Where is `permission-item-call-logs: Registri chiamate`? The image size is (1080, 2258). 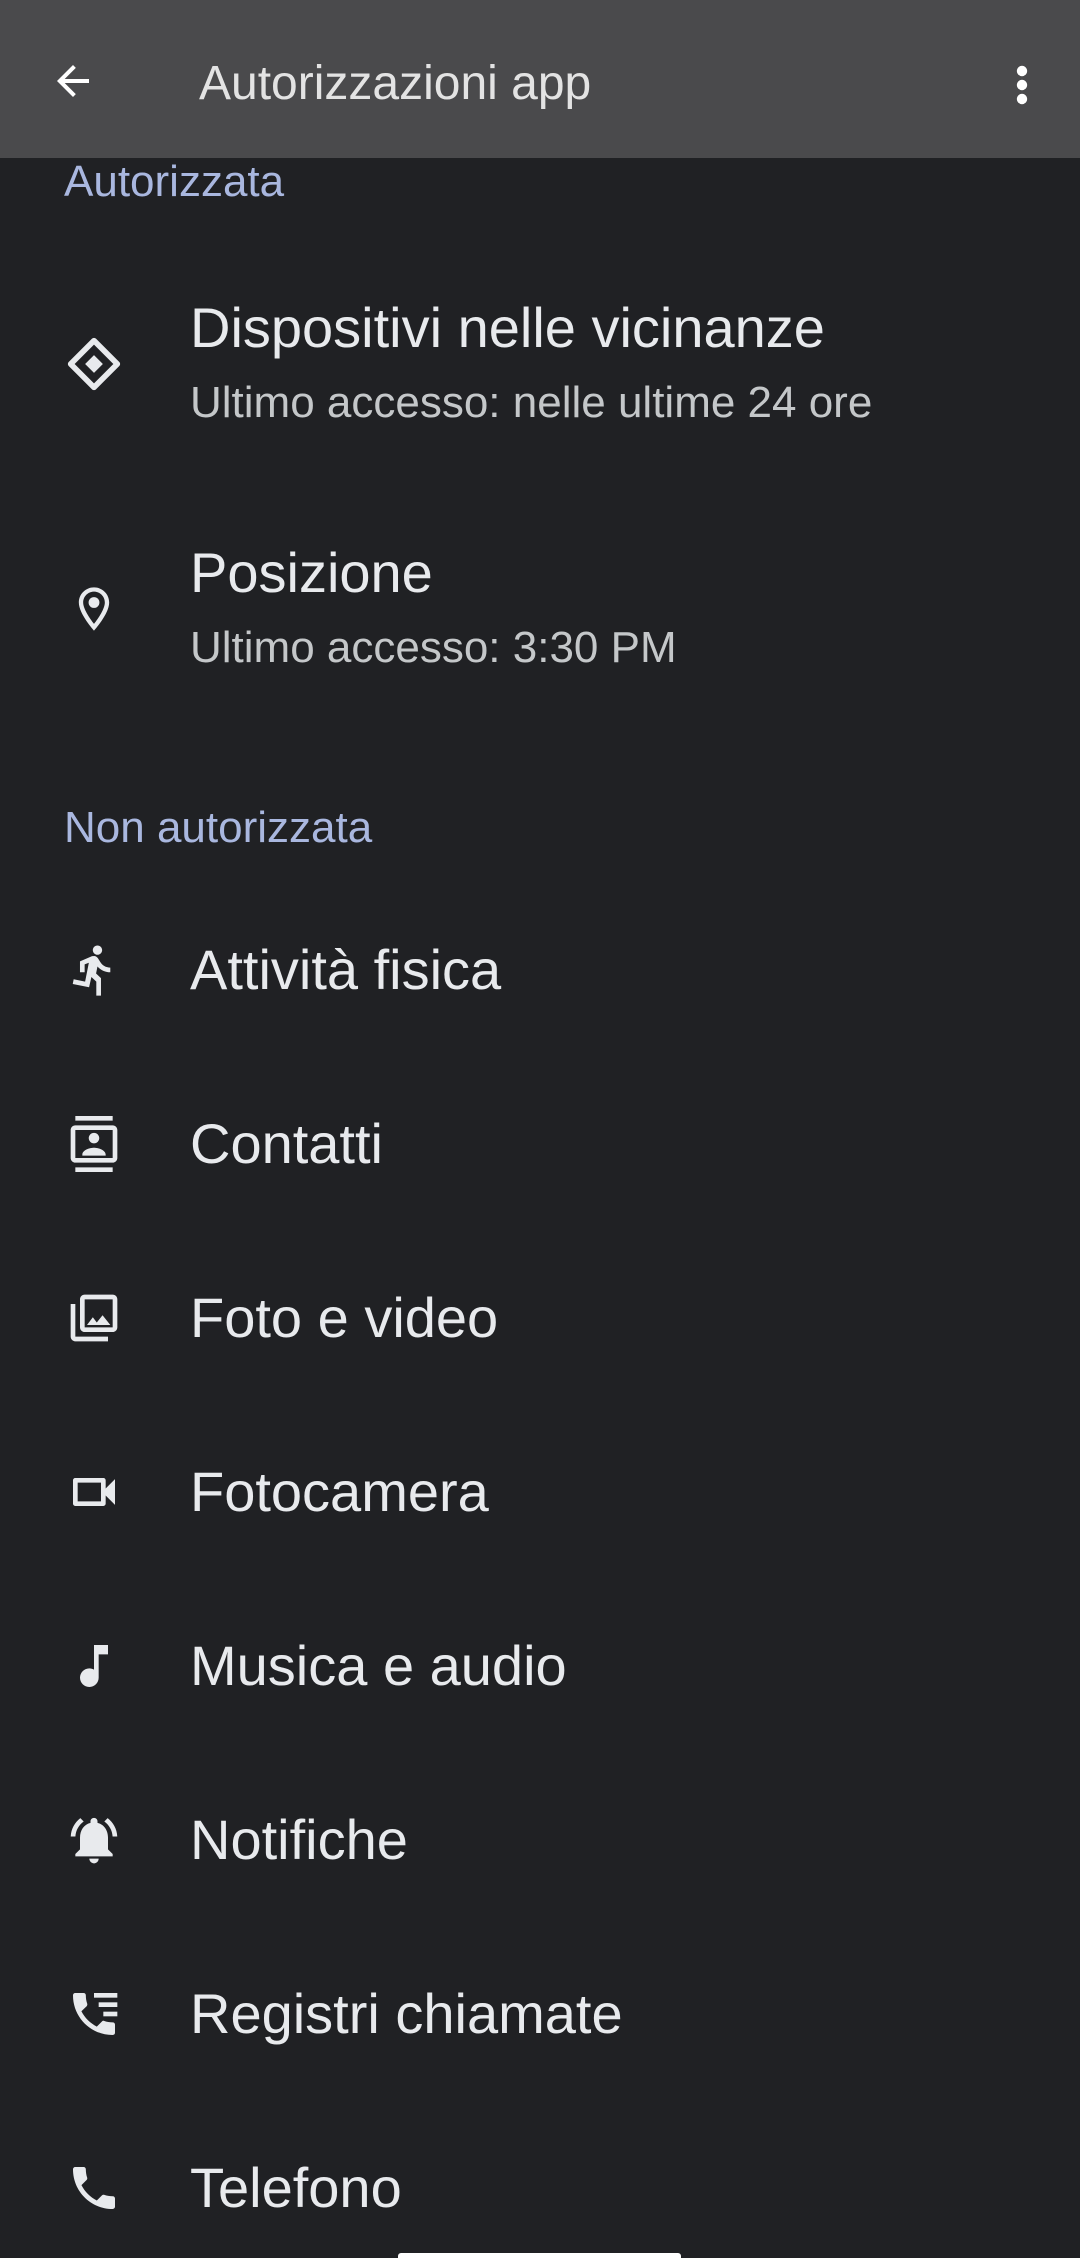 permission-item-call-logs: Registri chiamate is located at coordinates (540, 2014).